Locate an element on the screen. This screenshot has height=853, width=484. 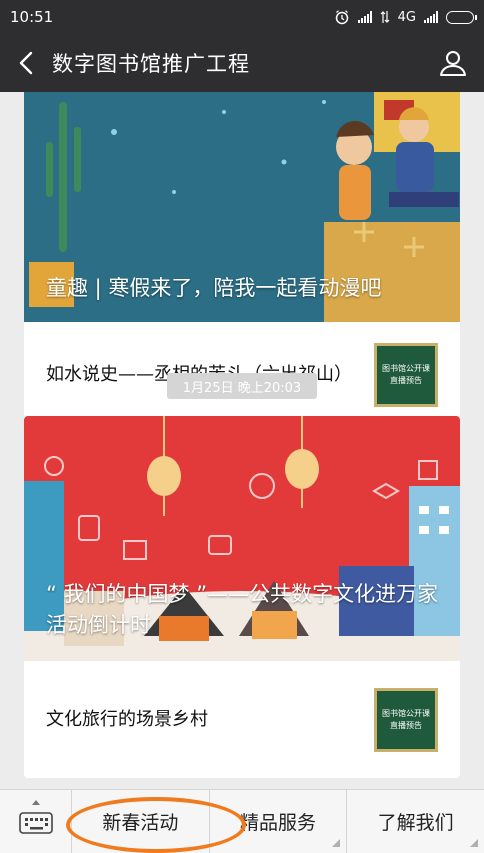
chevron-left-icon is located at coordinates (26, 63).